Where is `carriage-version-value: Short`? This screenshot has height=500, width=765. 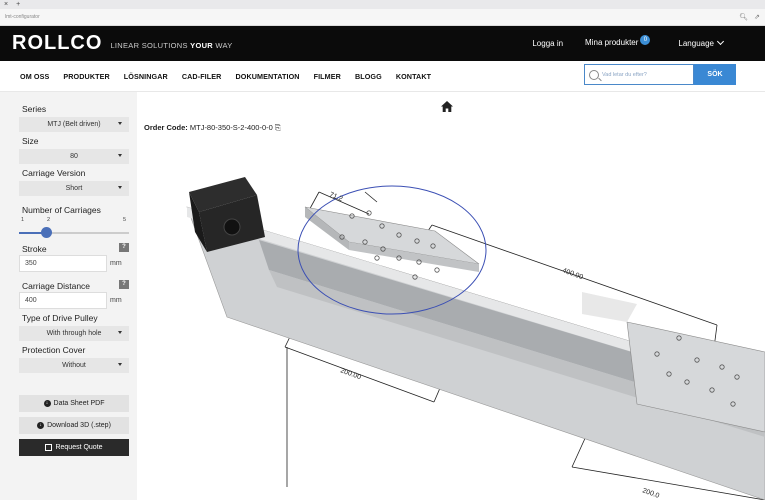
carriage-version-value: Short is located at coordinates (74, 188).